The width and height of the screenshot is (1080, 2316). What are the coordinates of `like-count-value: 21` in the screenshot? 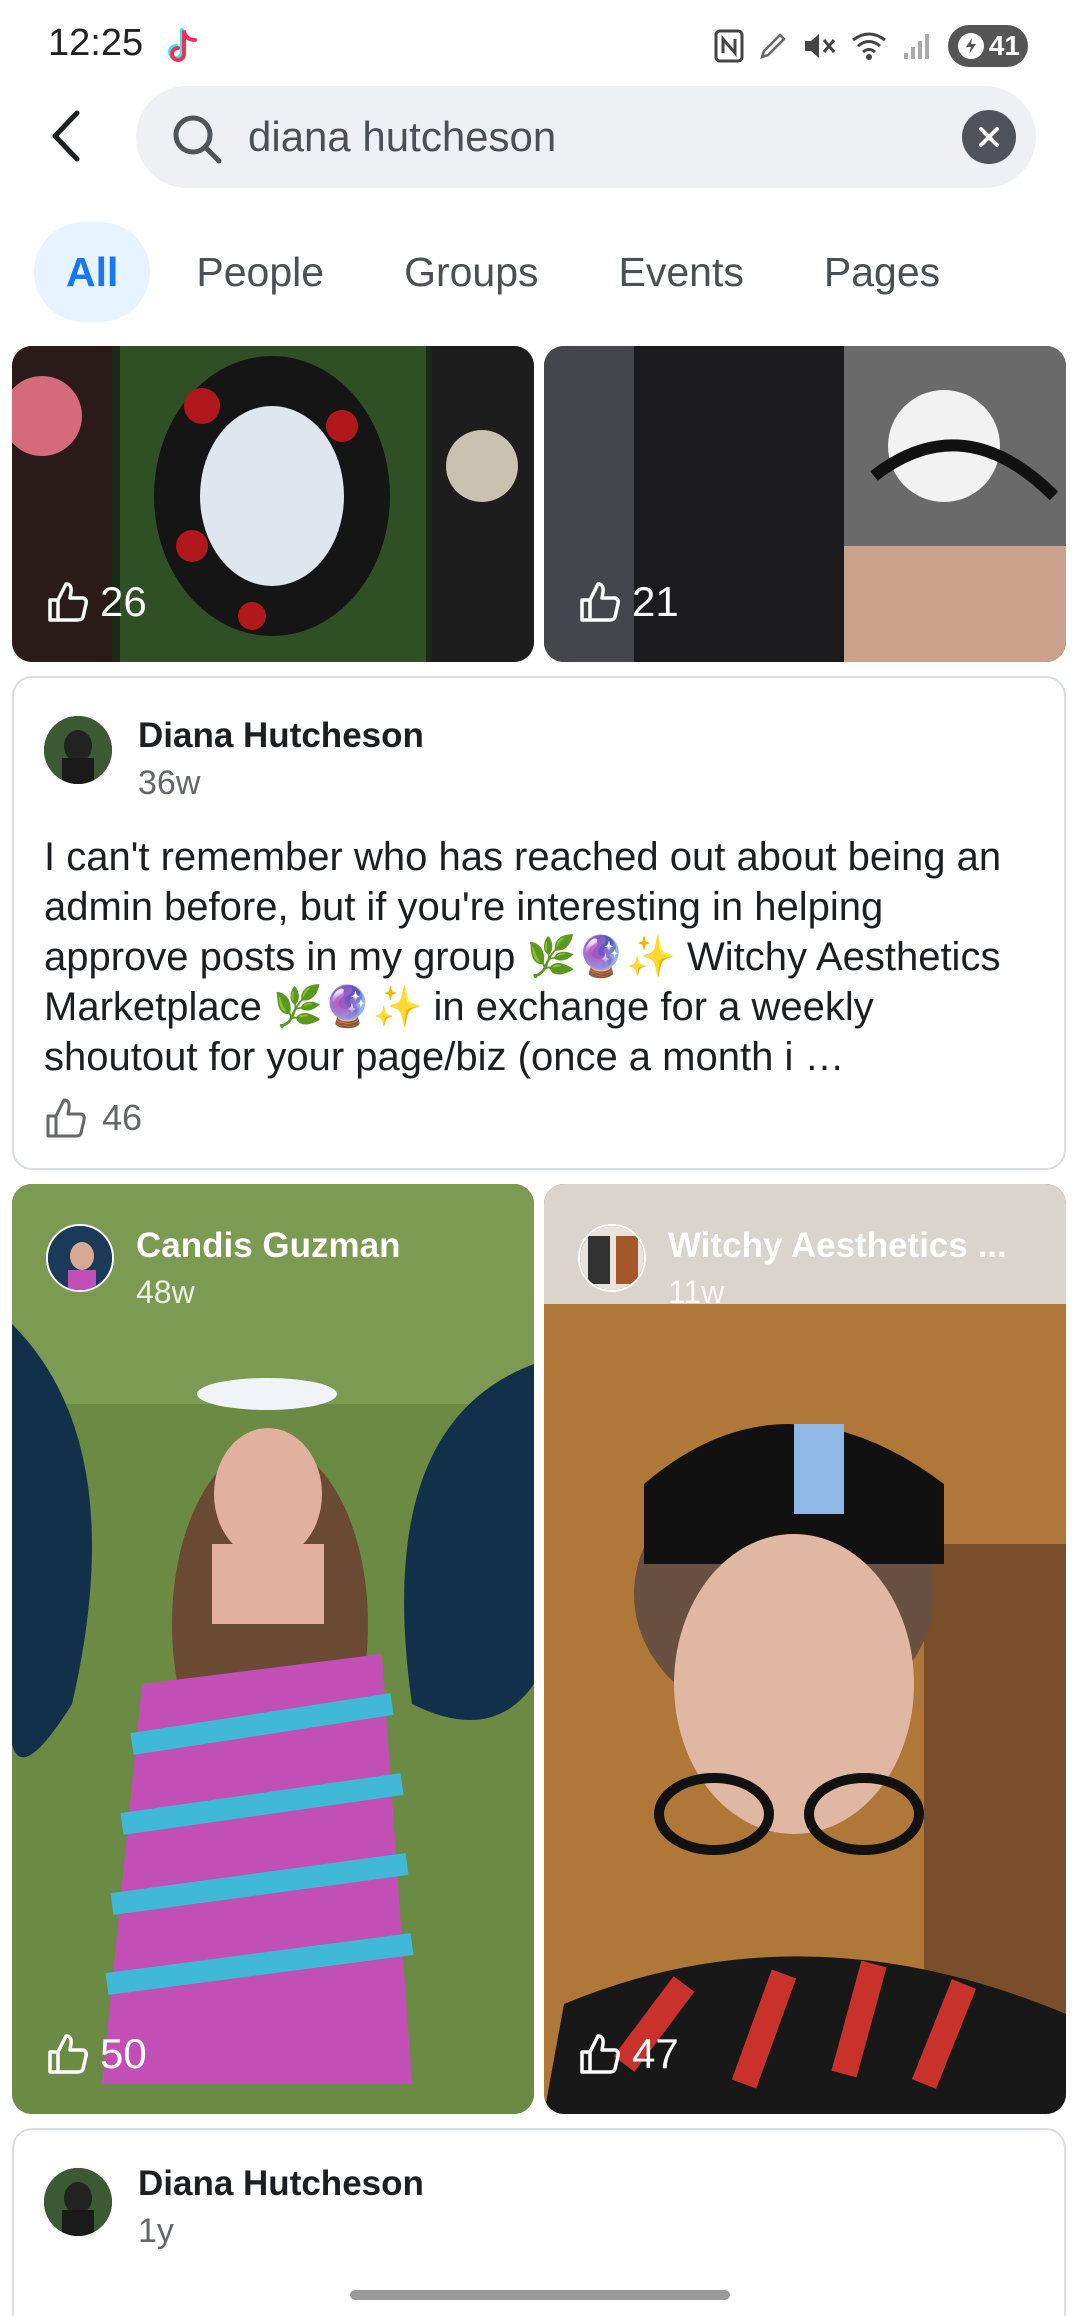 It's located at (655, 601).